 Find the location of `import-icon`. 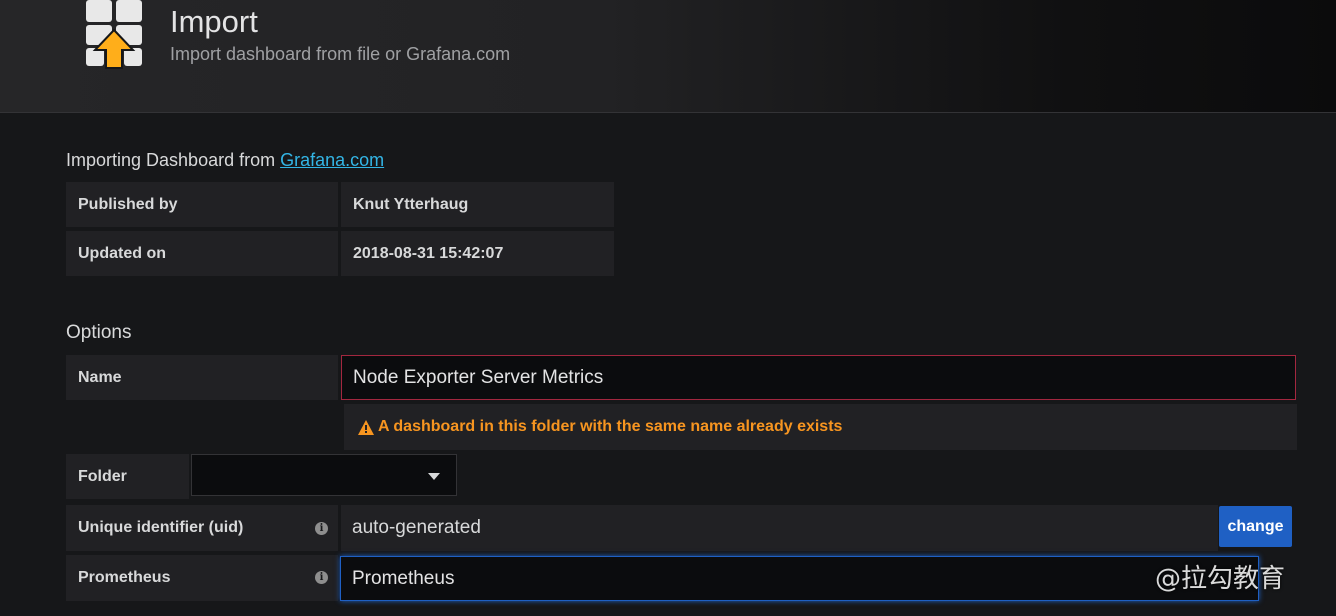

import-icon is located at coordinates (114, 34).